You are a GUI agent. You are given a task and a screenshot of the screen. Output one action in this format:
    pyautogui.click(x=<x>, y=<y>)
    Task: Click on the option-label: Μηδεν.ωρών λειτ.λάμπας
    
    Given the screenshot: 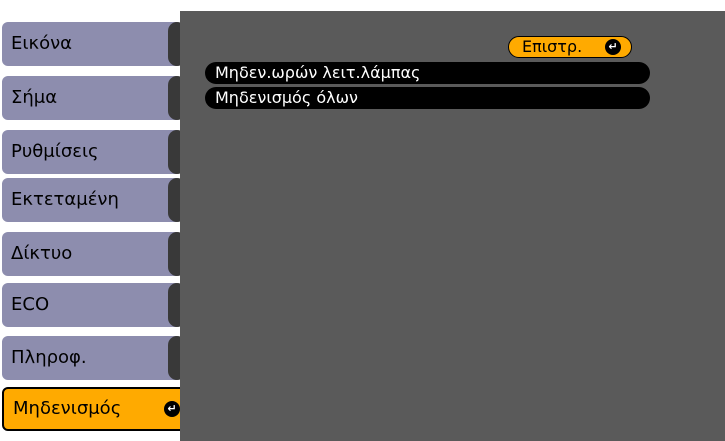 What is the action you would take?
    pyautogui.click(x=318, y=72)
    